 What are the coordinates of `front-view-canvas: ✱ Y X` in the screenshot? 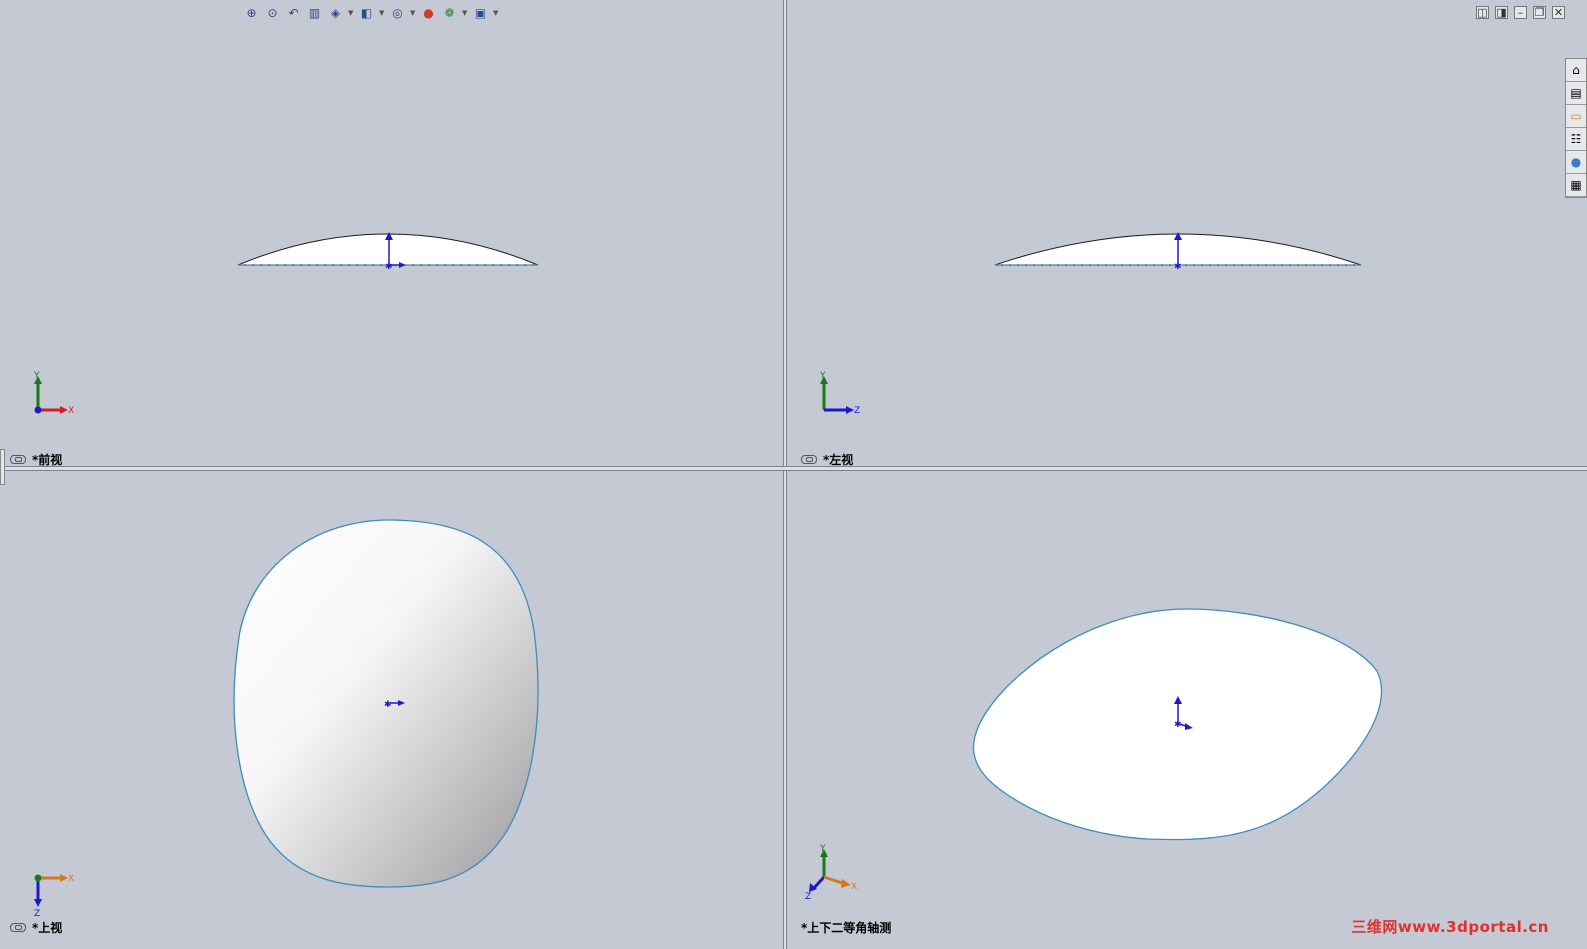 It's located at (286, 324).